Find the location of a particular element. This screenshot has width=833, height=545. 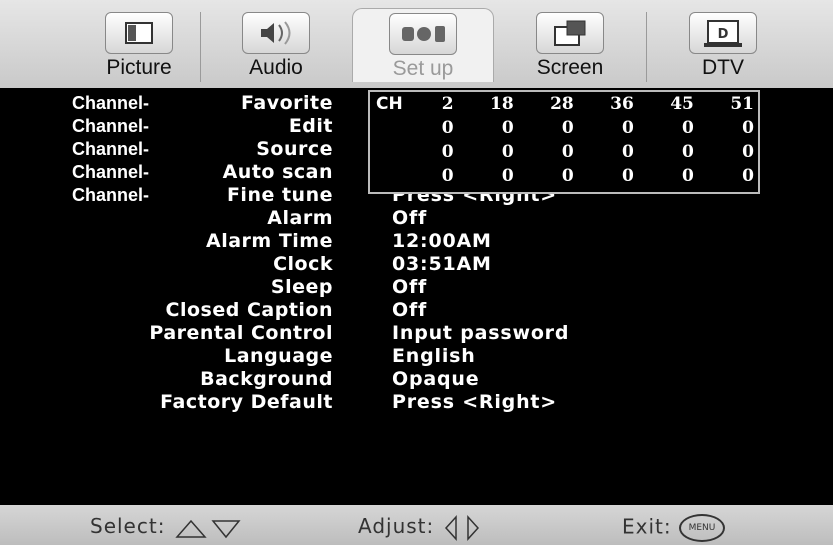

table-cell: 45 is located at coordinates (668, 104).